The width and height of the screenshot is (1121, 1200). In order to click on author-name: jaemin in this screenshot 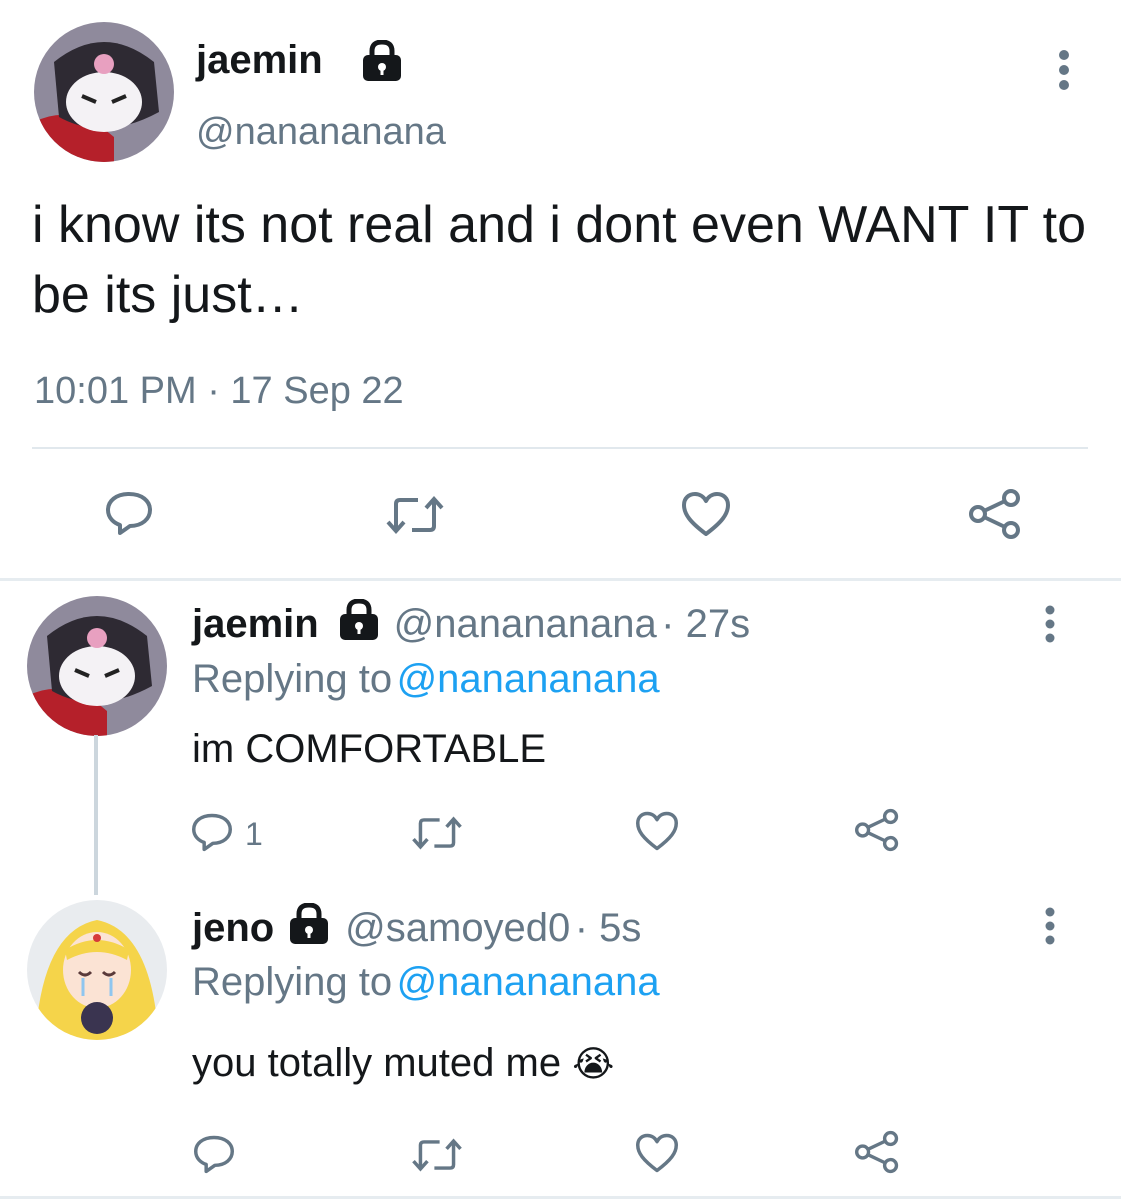, I will do `click(259, 60)`.